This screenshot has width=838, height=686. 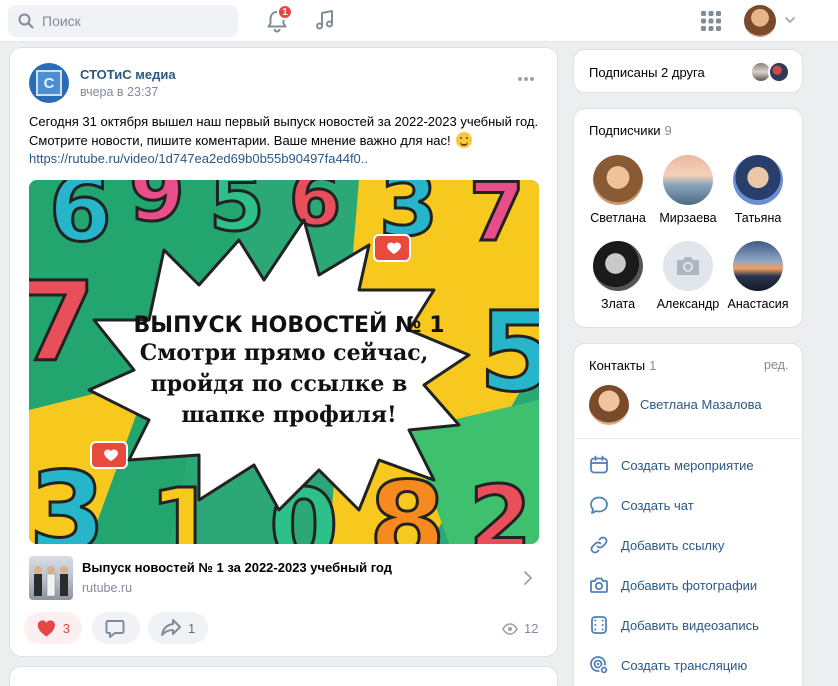 I want to click on share-icon, so click(x=171, y=627).